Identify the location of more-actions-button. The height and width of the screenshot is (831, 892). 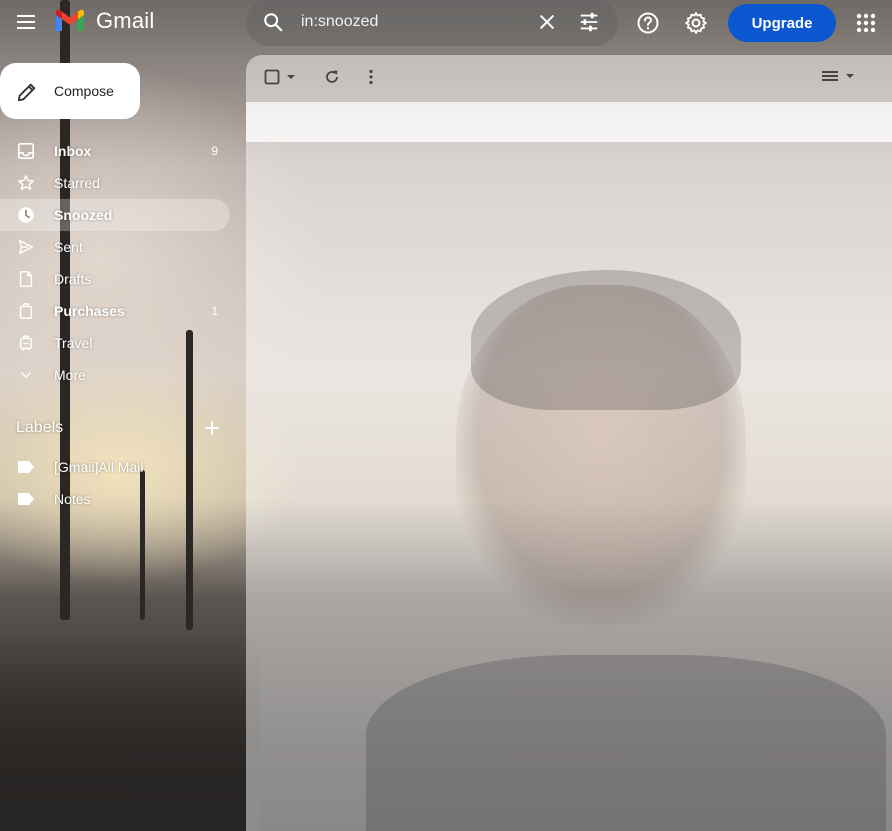
(371, 77).